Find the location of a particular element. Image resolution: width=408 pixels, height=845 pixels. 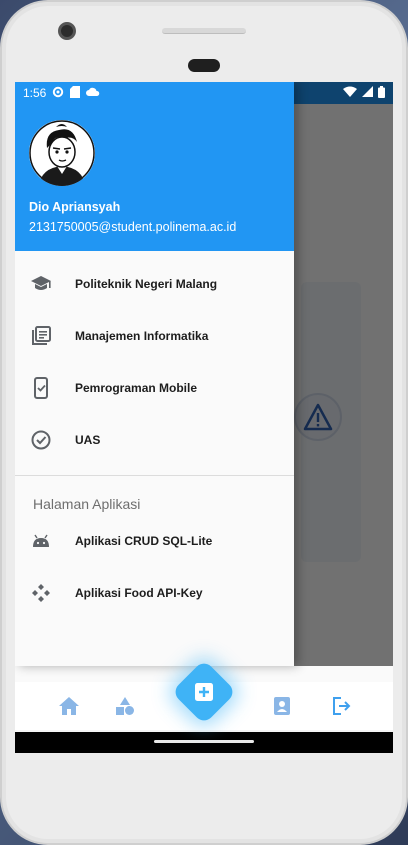

menu-item-politeknik: Politeknik Negeri Malang is located at coordinates (154, 284).